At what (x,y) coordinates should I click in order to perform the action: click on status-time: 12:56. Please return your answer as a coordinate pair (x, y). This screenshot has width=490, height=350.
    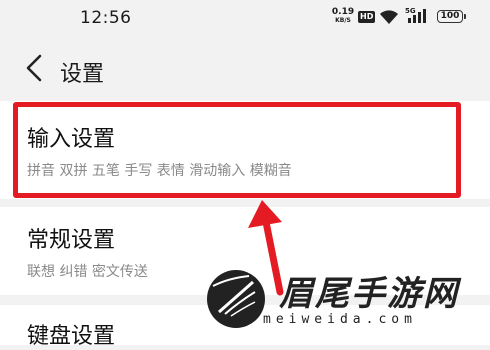
    Looking at the image, I should click on (106, 18).